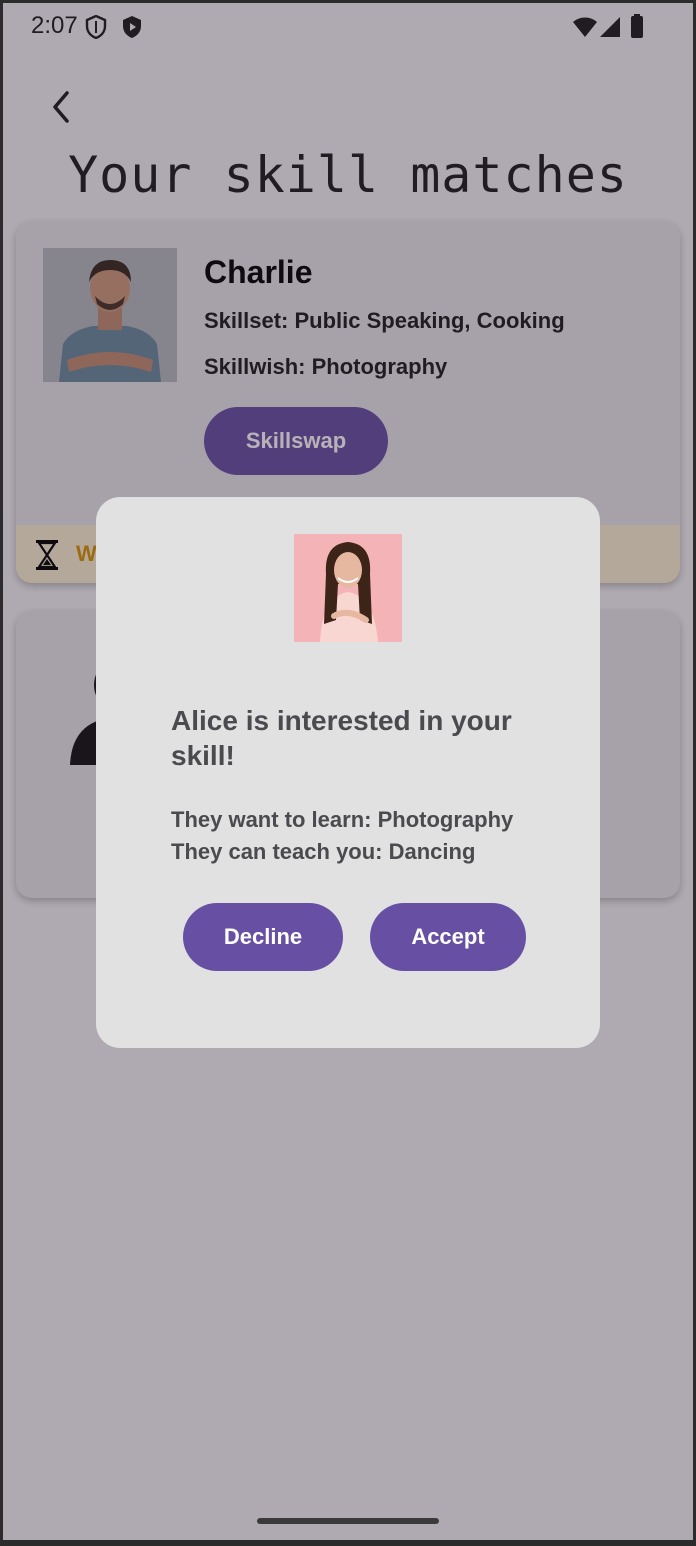  What do you see at coordinates (448, 937) in the screenshot?
I see `accept-button: Accept` at bounding box center [448, 937].